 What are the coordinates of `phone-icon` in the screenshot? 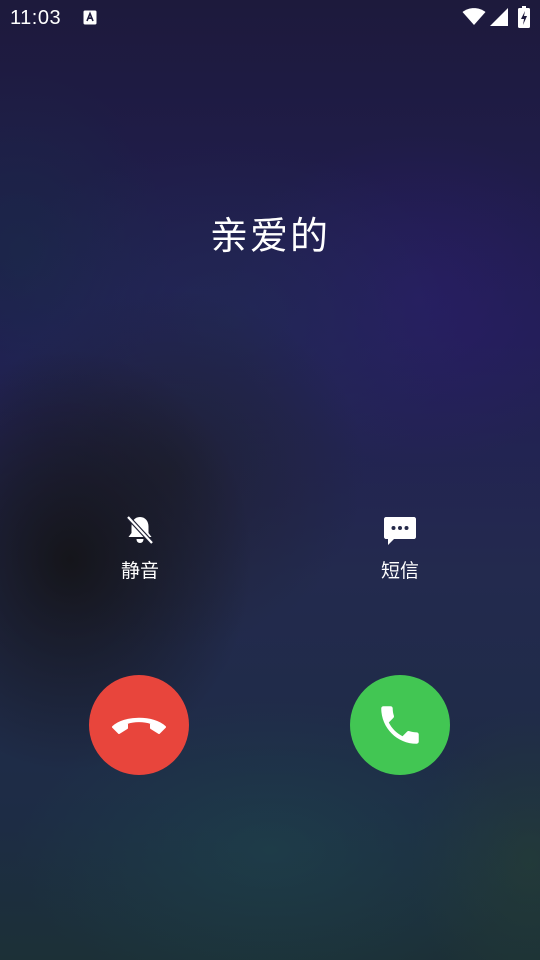 It's located at (400, 725).